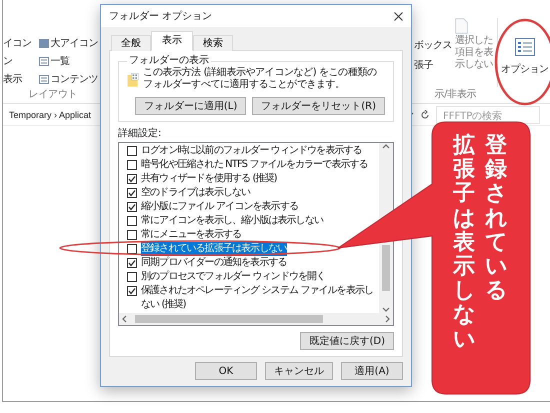  What do you see at coordinates (226, 371) in the screenshot?
I see `dialog-button: OK` at bounding box center [226, 371].